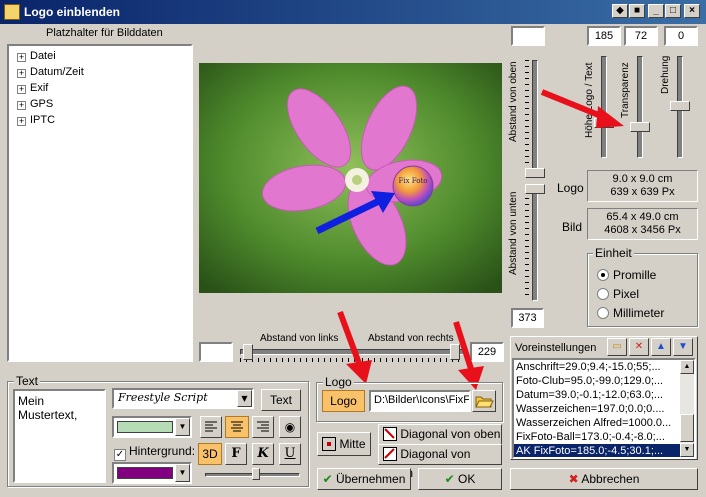 The width and height of the screenshot is (706, 497). I want to click on bold-button: F, so click(236, 454).